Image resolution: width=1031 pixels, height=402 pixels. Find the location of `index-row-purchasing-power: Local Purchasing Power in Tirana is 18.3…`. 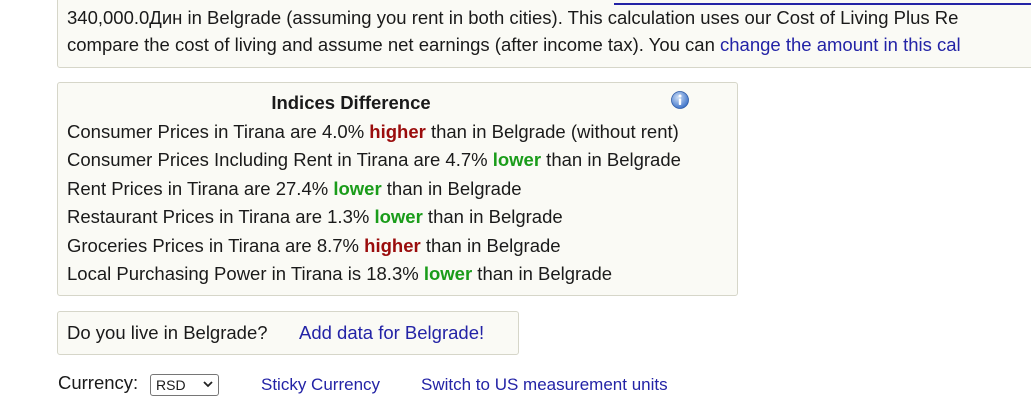

index-row-purchasing-power: Local Purchasing Power in Tirana is 18.3… is located at coordinates (339, 274).